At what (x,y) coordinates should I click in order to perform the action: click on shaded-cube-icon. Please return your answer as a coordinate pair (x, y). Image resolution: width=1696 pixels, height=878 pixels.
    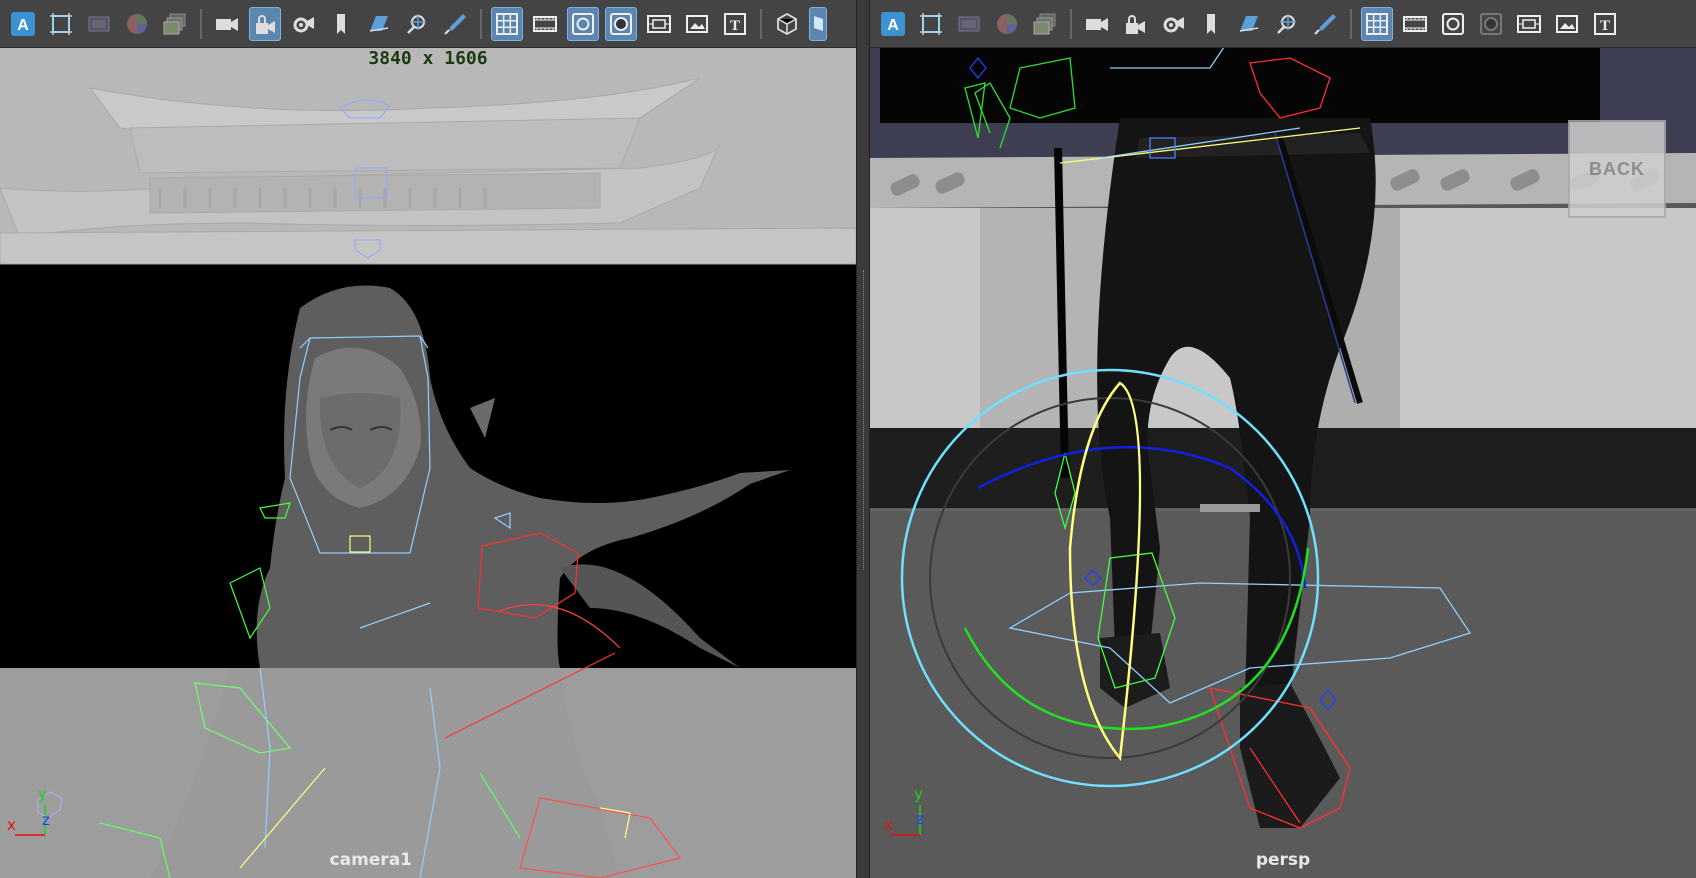
    Looking at the image, I should click on (818, 23).